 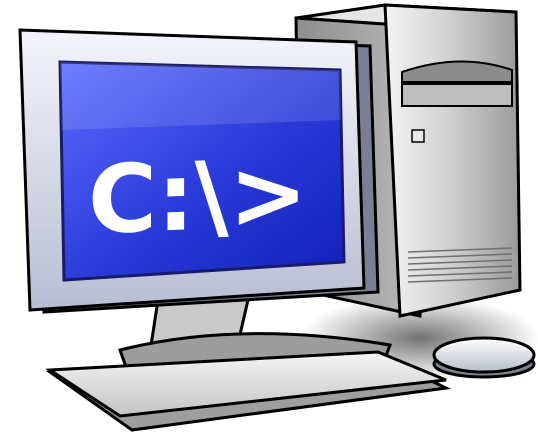 What do you see at coordinates (418, 136) in the screenshot?
I see `power-button` at bounding box center [418, 136].